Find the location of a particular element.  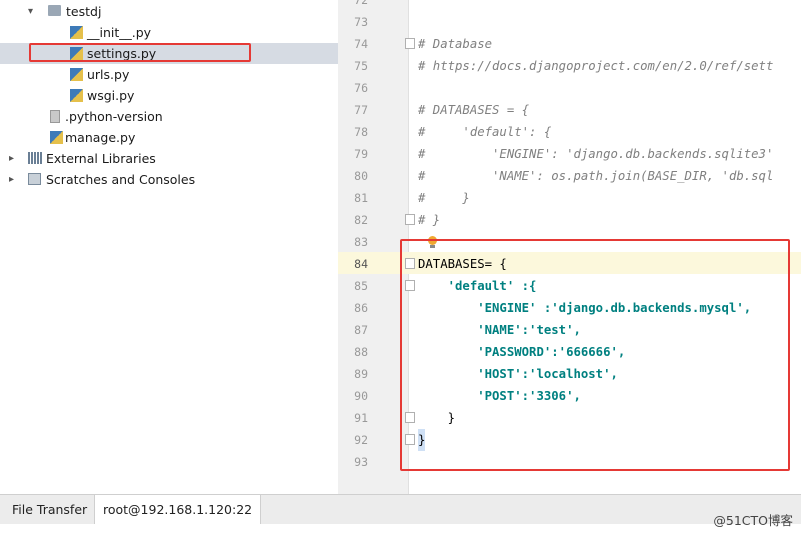

code-line: # 'default': { is located at coordinates (485, 132).